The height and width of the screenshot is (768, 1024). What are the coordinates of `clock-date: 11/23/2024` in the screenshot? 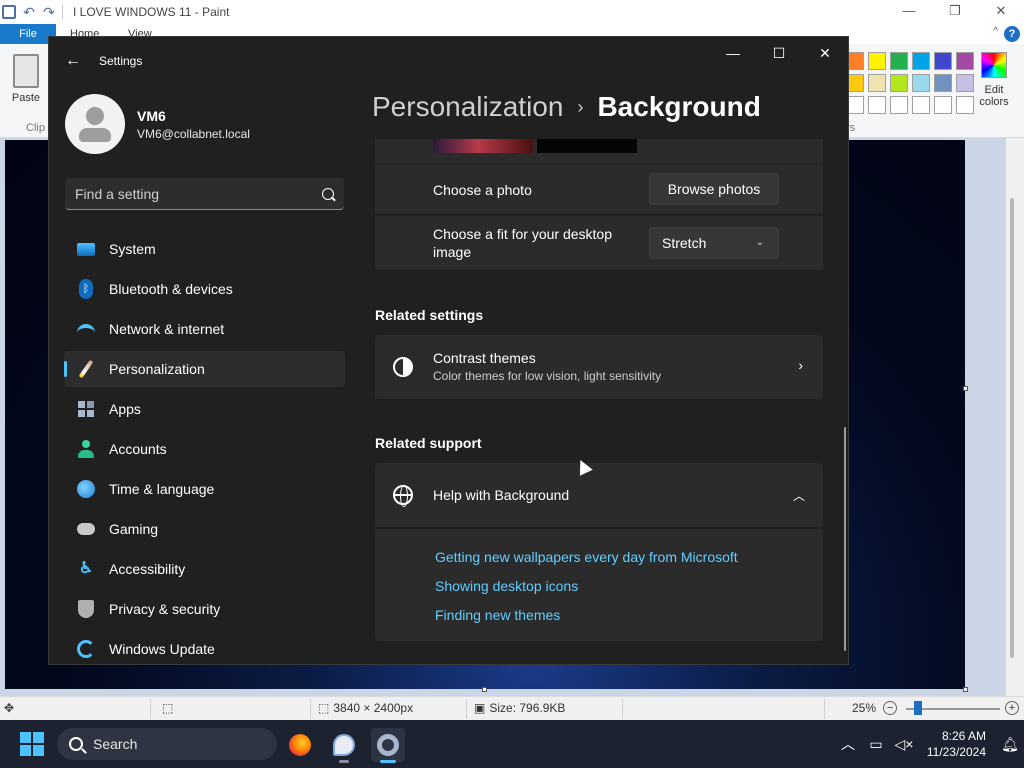 It's located at (956, 752).